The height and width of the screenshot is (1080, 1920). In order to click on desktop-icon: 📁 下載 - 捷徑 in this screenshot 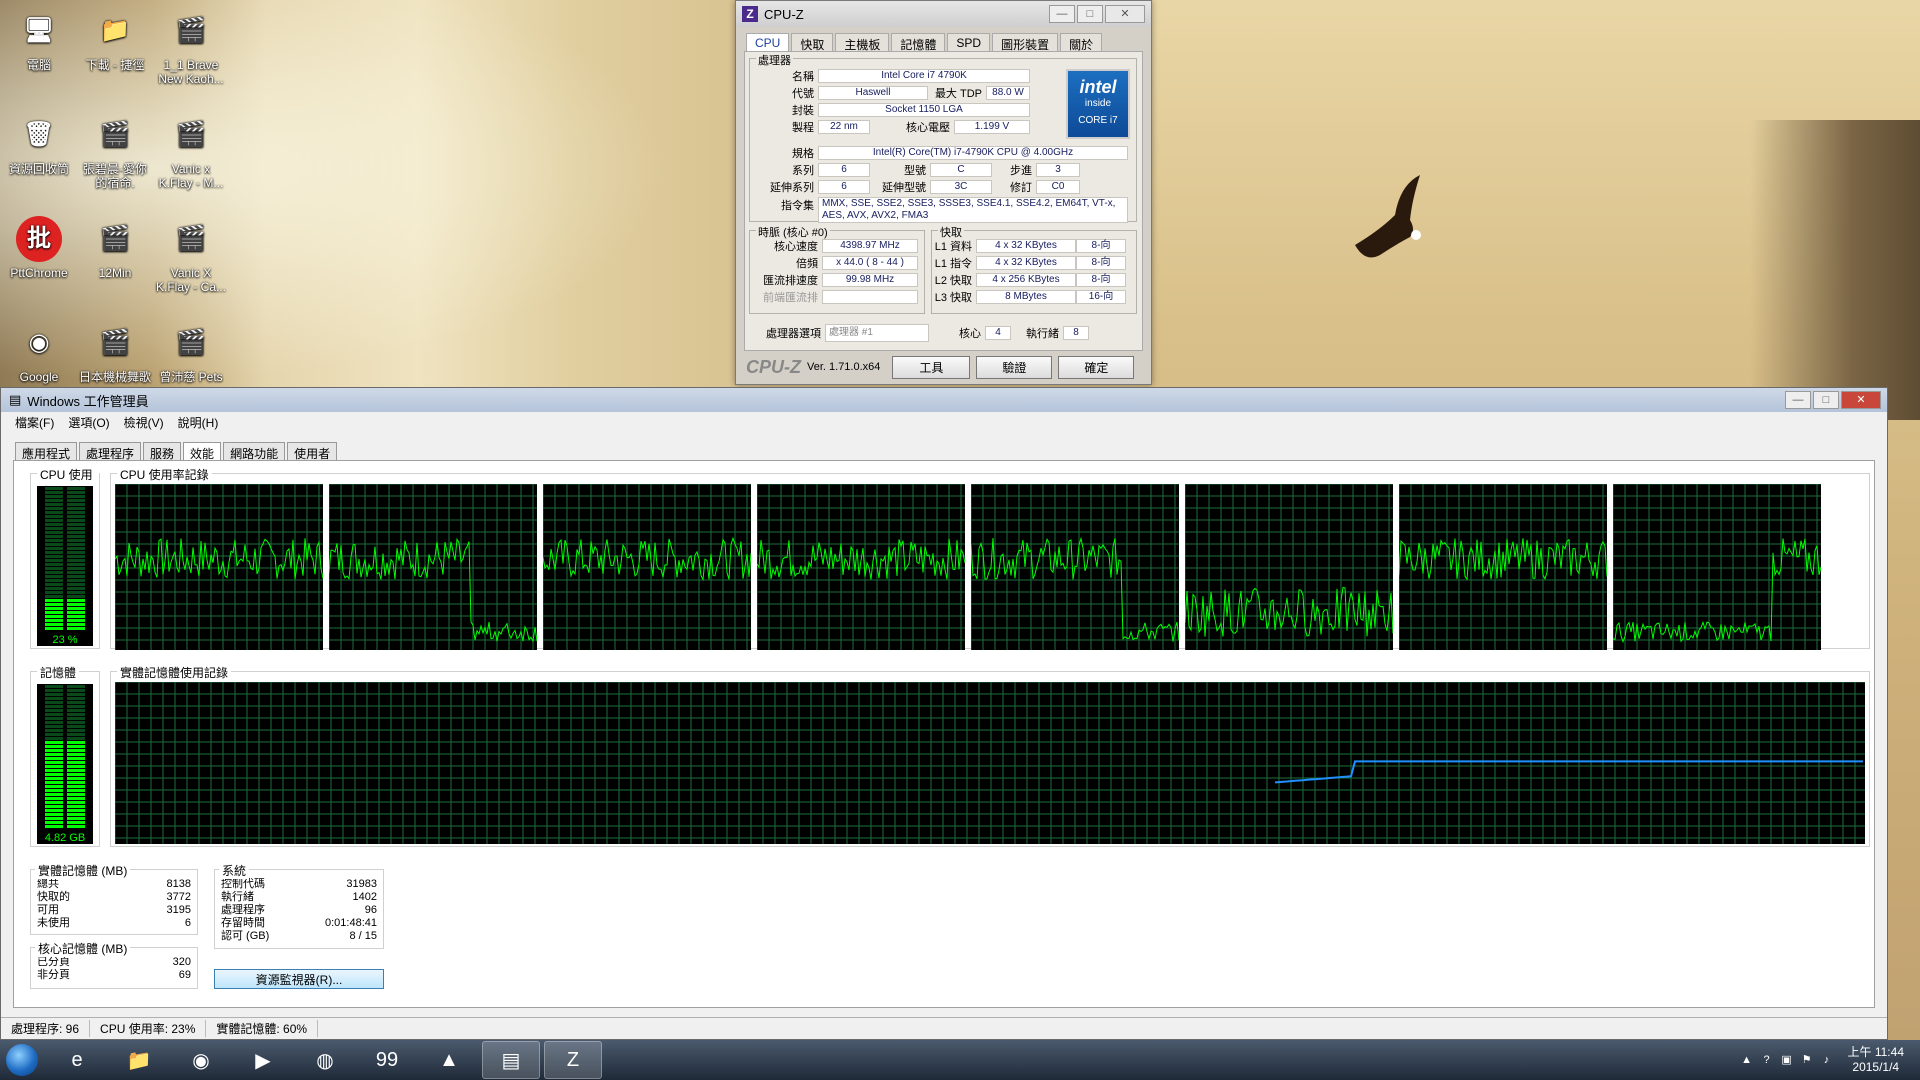, I will do `click(115, 40)`.